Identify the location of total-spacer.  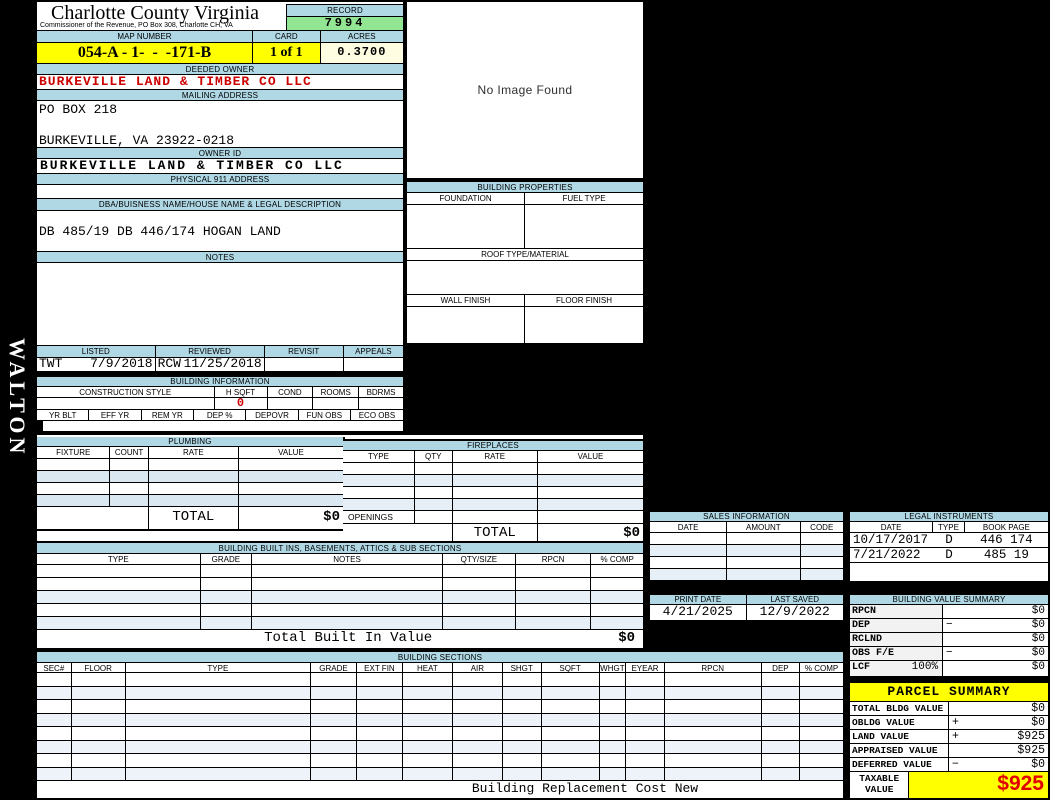
(103, 639).